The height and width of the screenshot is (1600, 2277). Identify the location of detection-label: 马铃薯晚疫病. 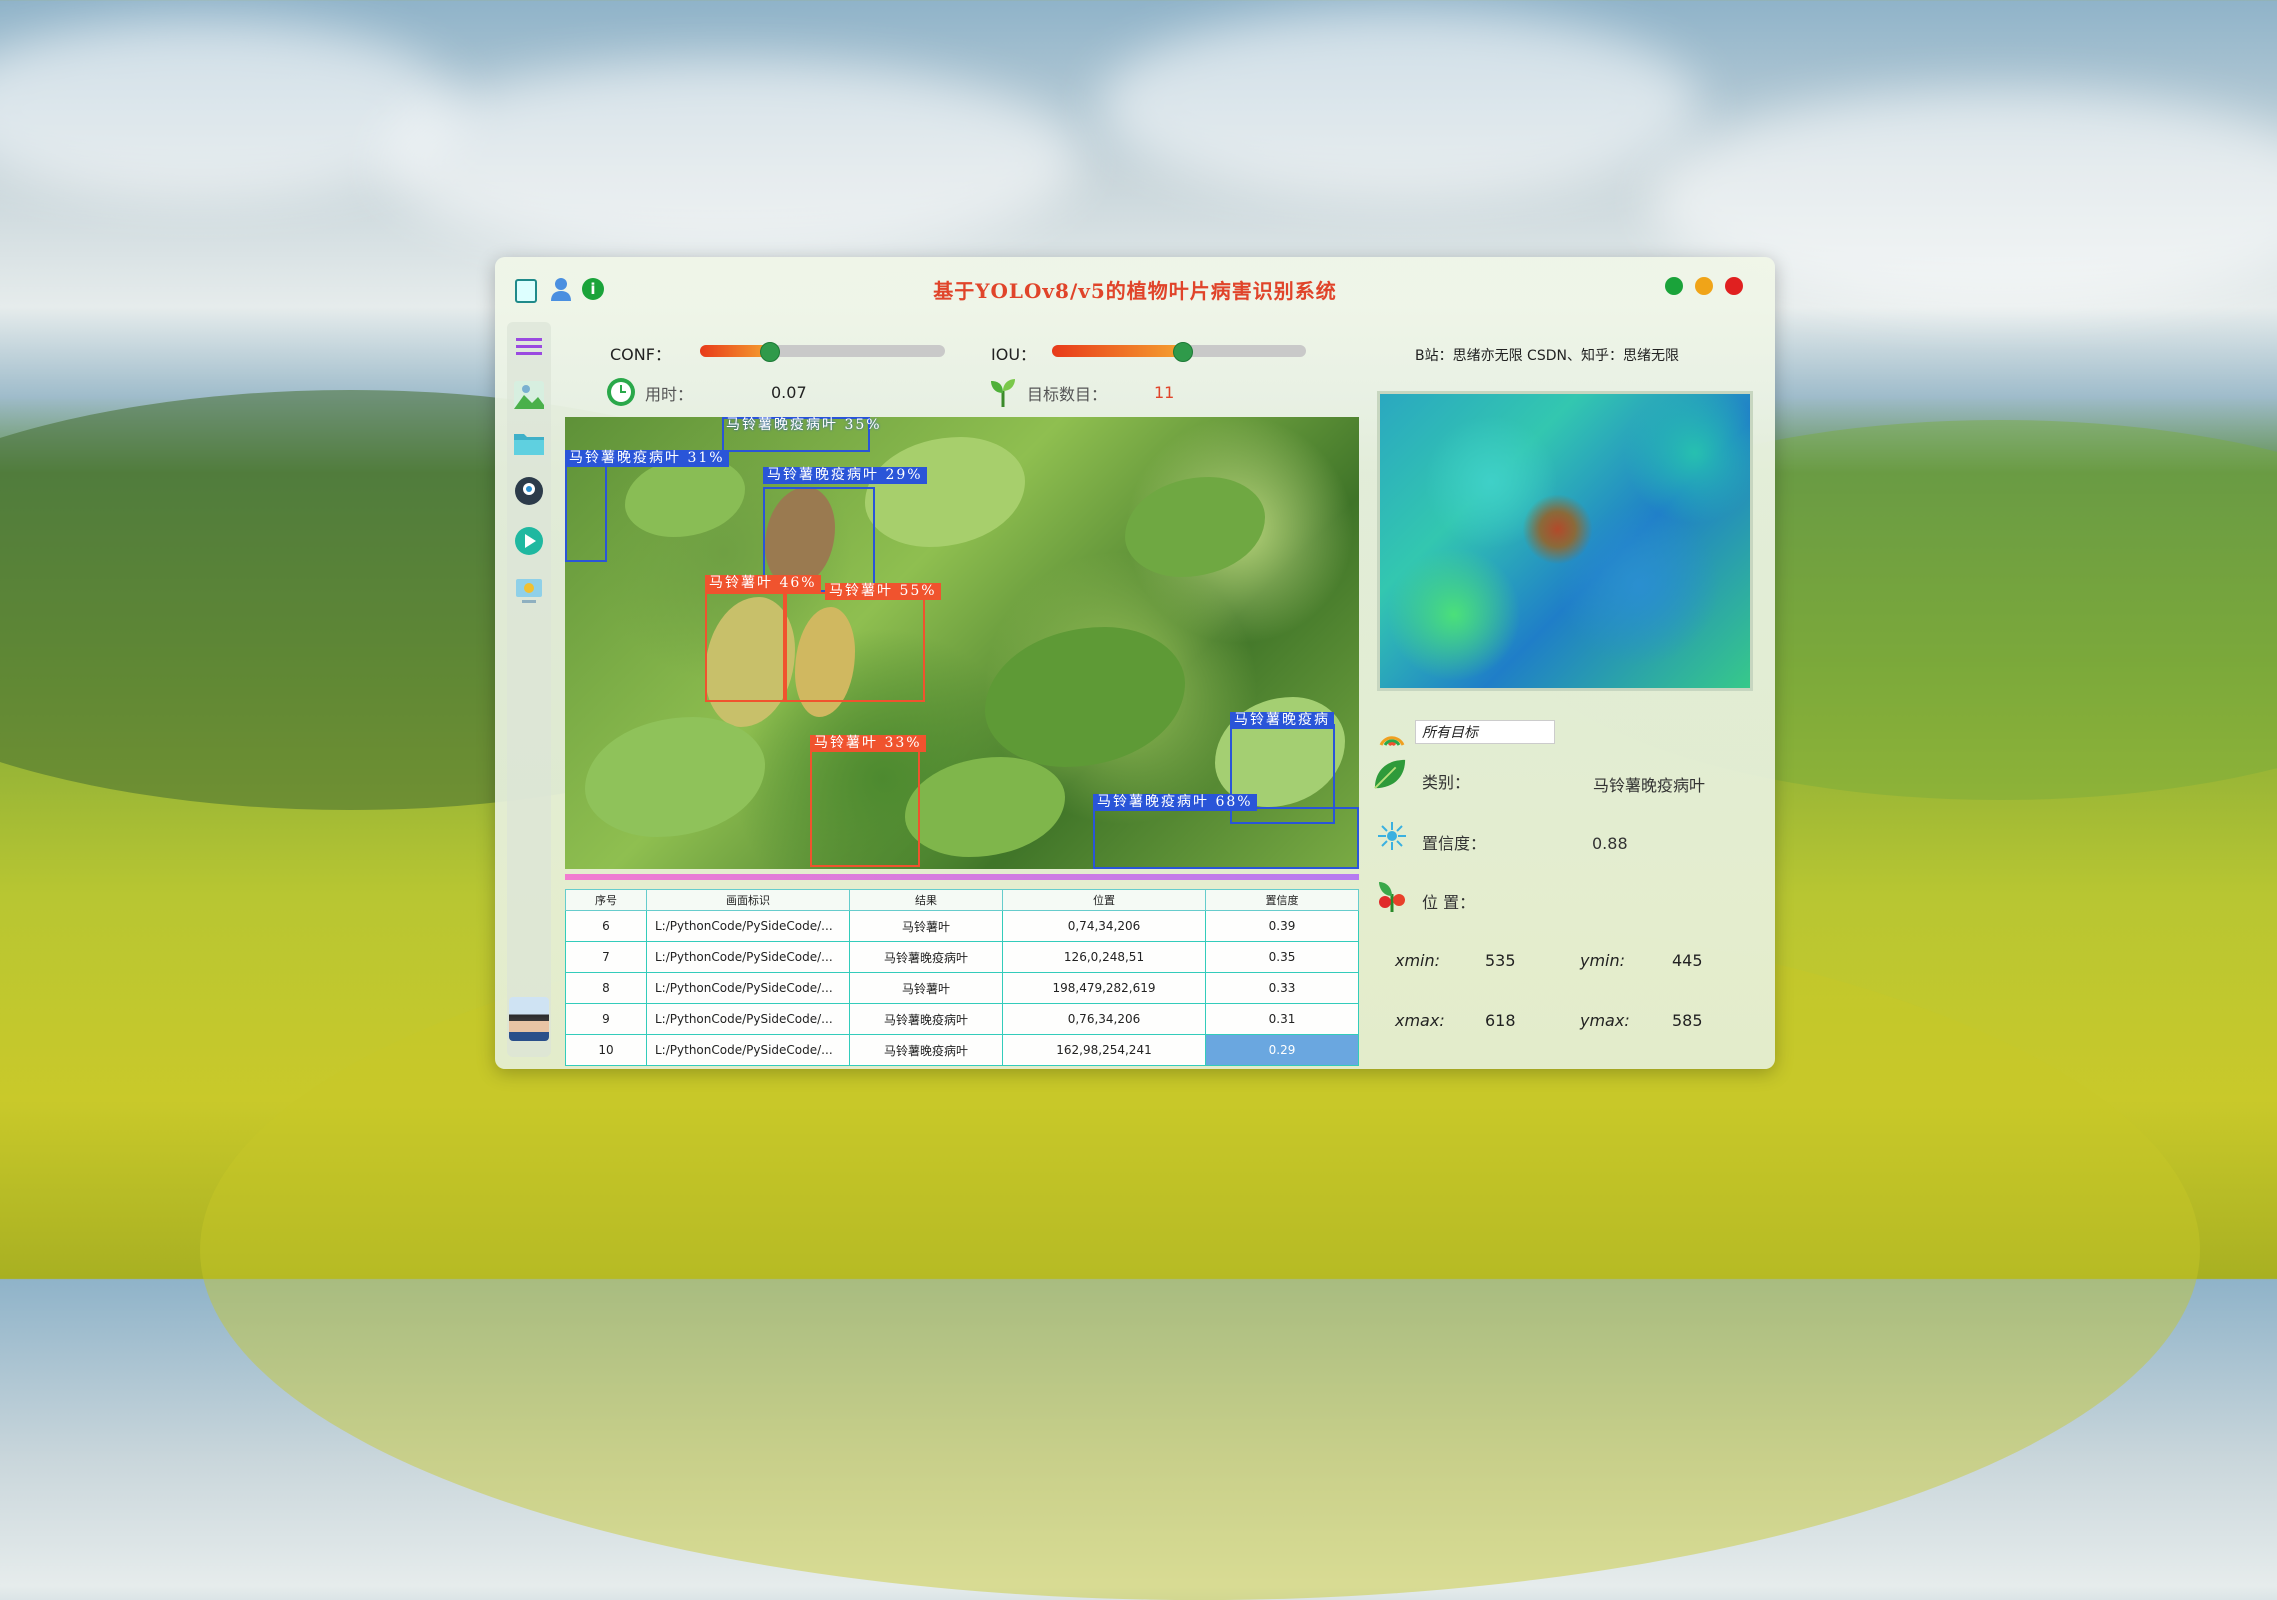
(1282, 720).